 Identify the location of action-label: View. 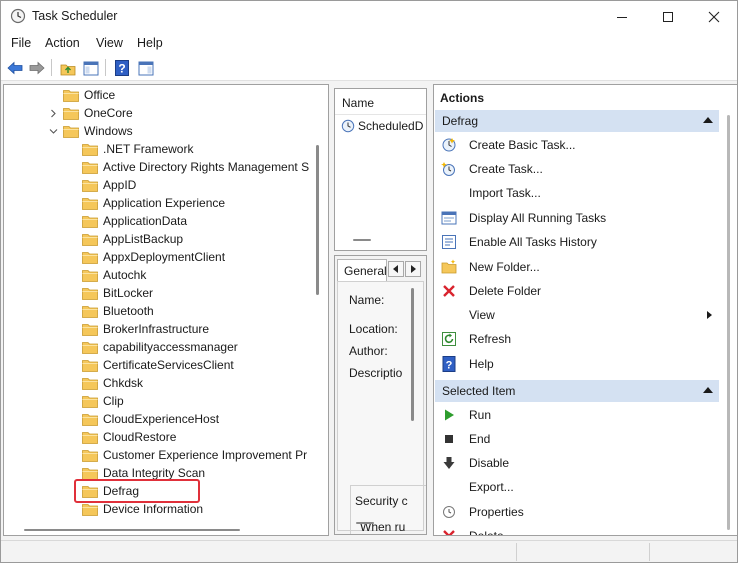
(482, 315).